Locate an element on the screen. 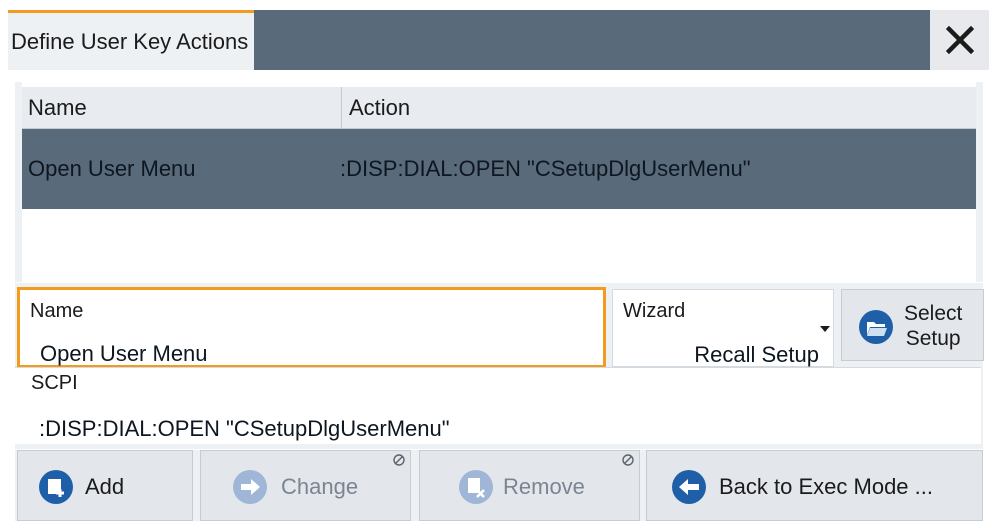  name-label: Name is located at coordinates (57, 311).